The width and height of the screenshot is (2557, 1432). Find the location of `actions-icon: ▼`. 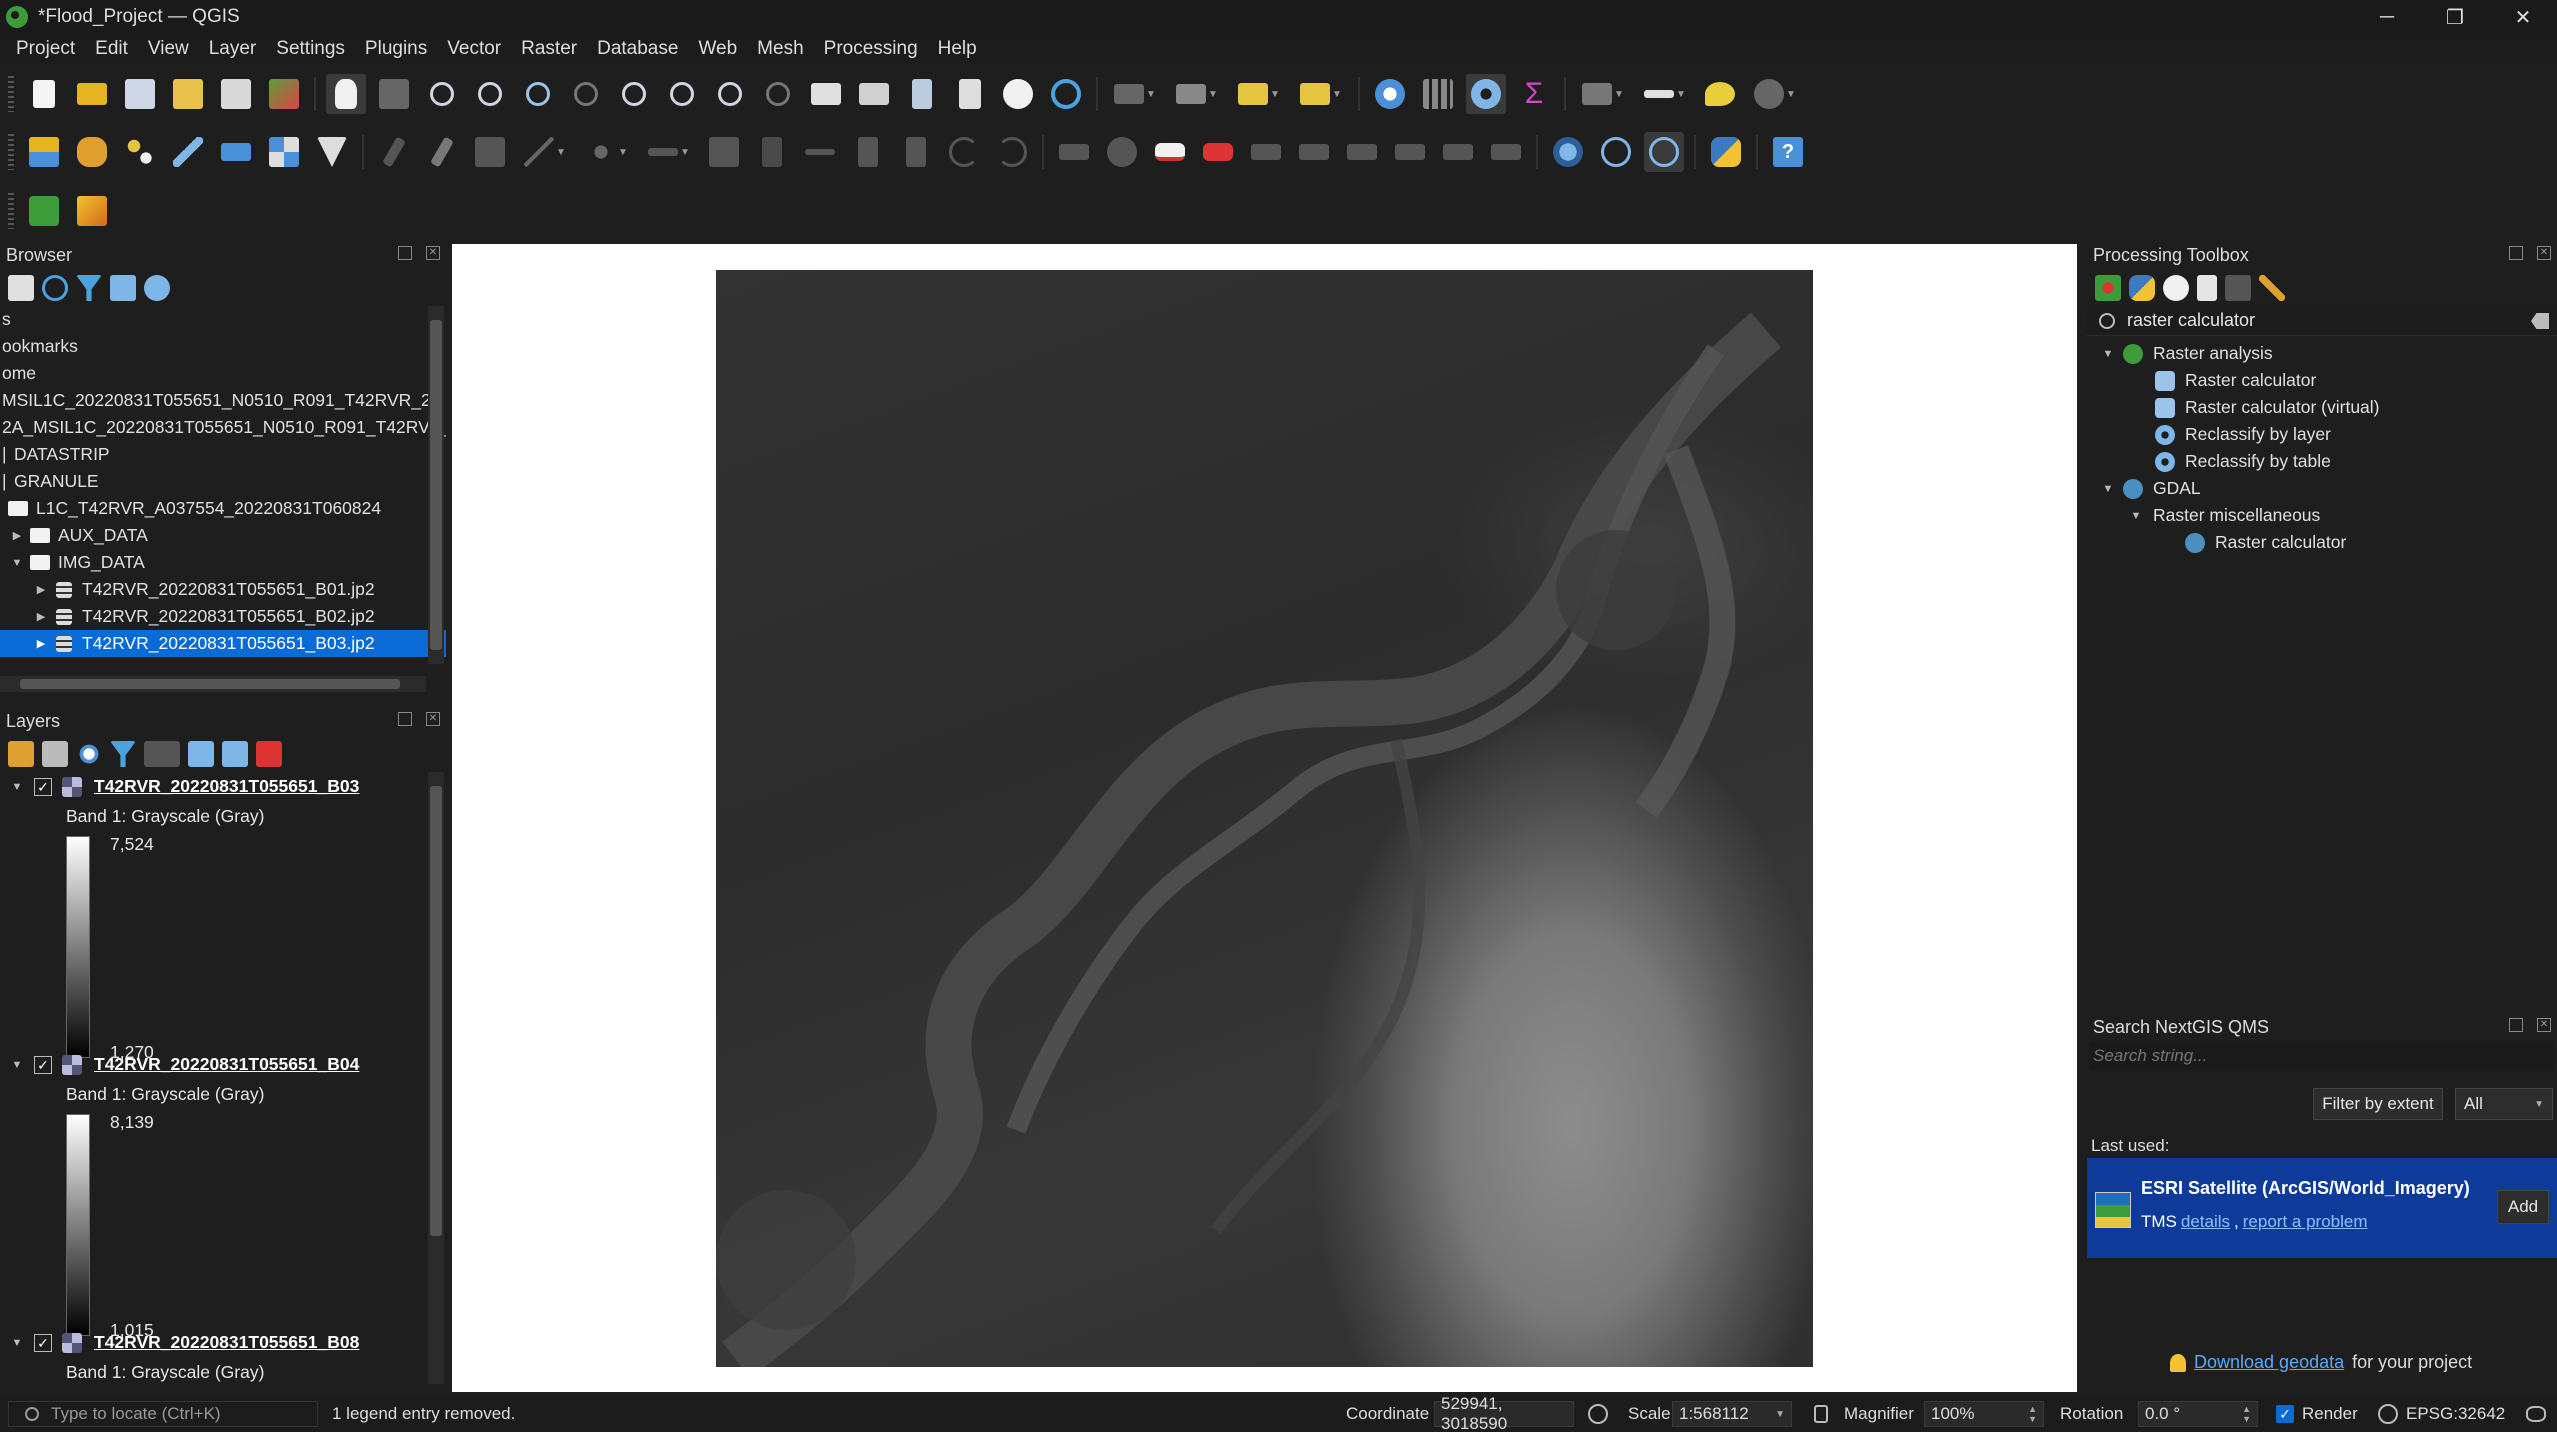

actions-icon: ▼ is located at coordinates (1775, 94).